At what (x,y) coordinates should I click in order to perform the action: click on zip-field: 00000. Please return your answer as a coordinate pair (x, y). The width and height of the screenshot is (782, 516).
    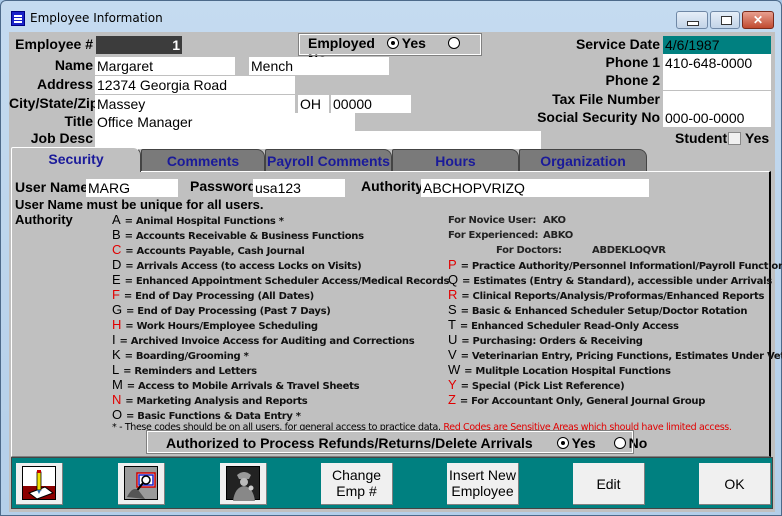
    Looking at the image, I should click on (371, 104).